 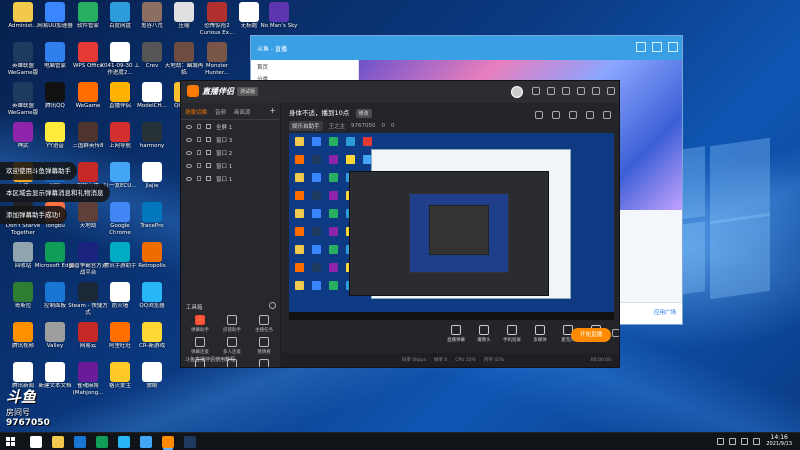 I want to click on search-icon, so click(x=36, y=442).